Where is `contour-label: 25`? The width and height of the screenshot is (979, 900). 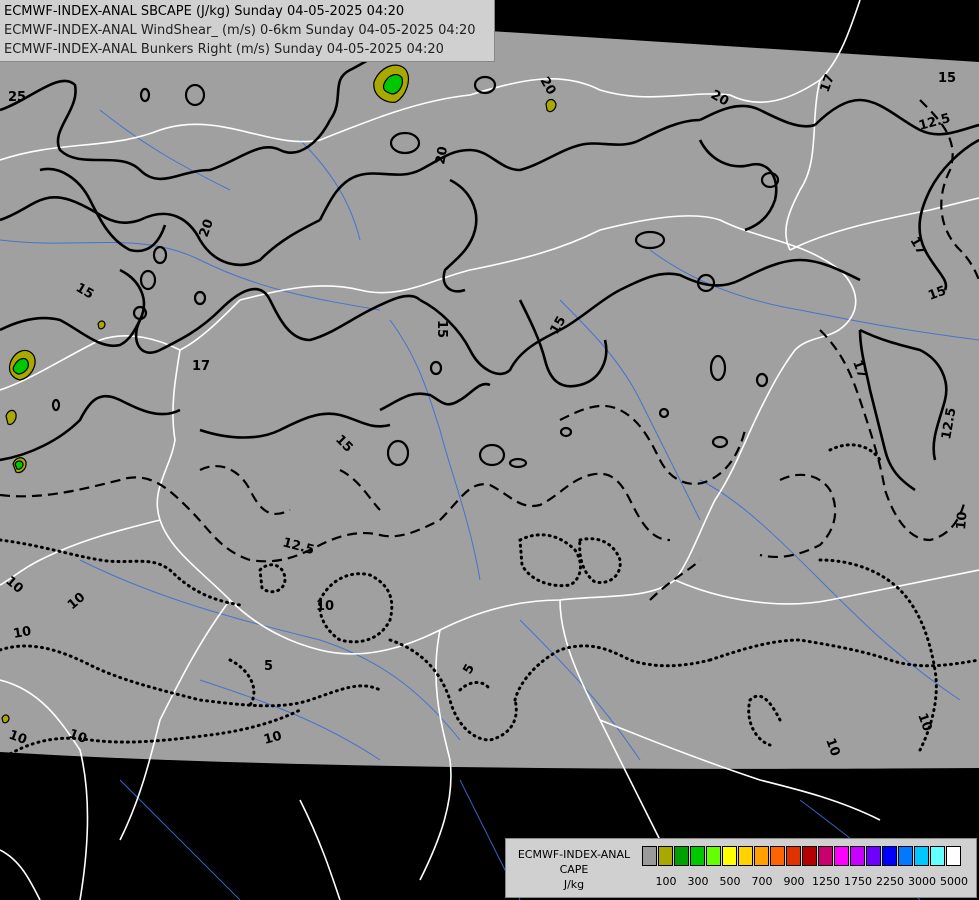
contour-label: 25 is located at coordinates (17, 97).